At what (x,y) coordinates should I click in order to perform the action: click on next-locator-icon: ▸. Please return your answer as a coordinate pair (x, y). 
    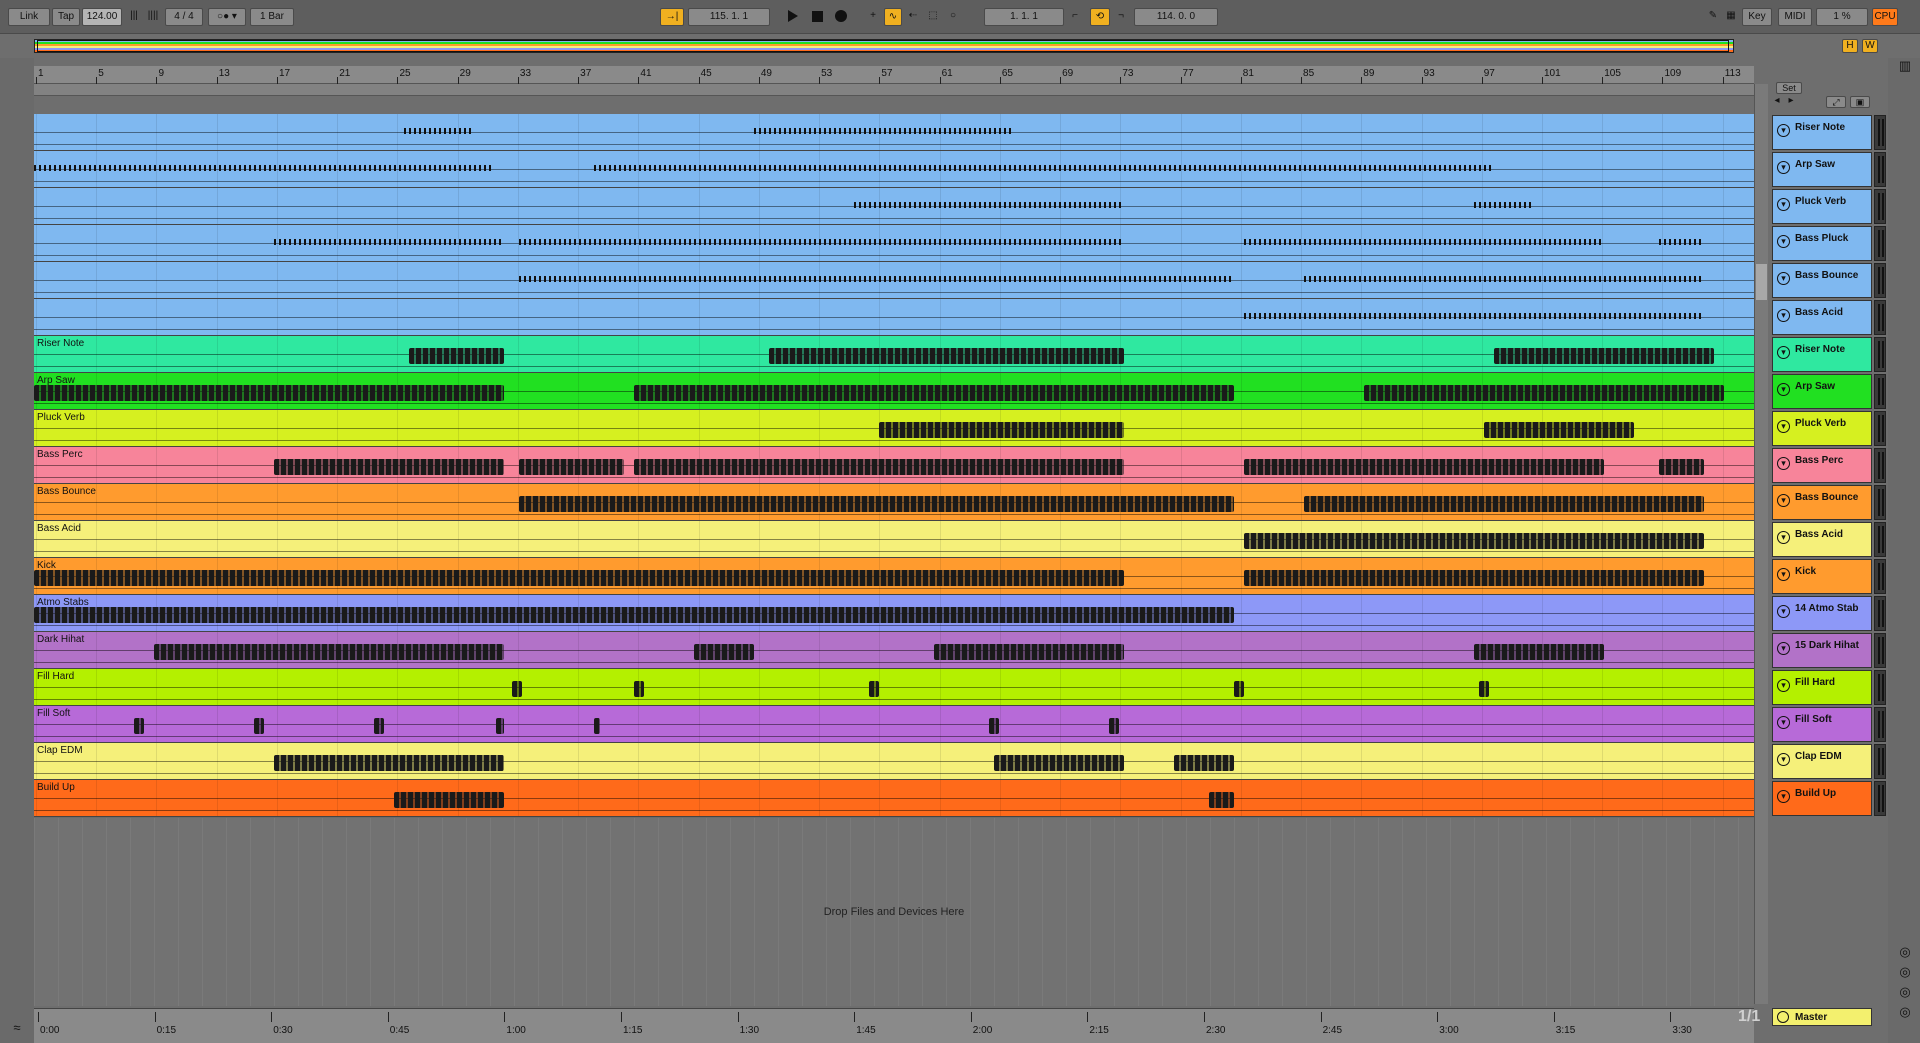
    Looking at the image, I should click on (1791, 102).